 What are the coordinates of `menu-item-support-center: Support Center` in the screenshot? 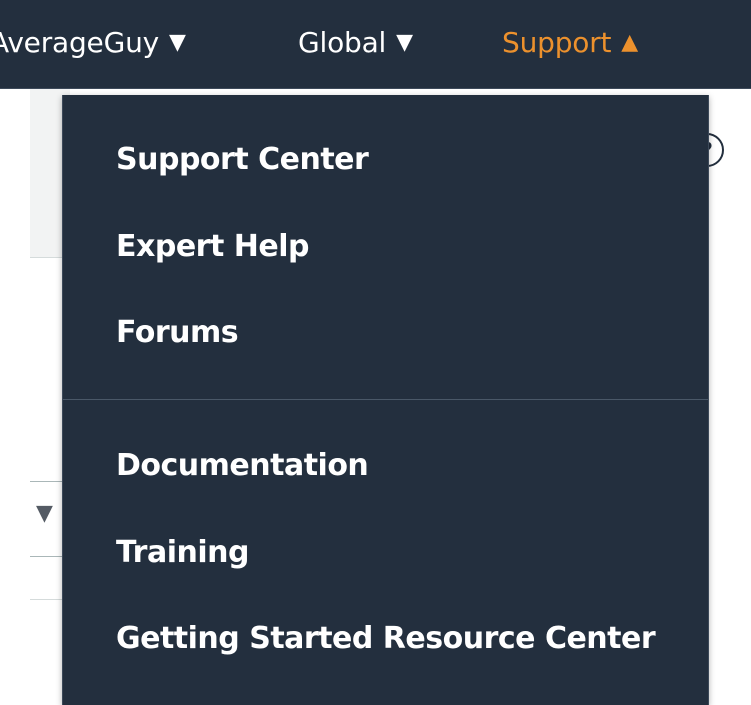 It's located at (242, 159).